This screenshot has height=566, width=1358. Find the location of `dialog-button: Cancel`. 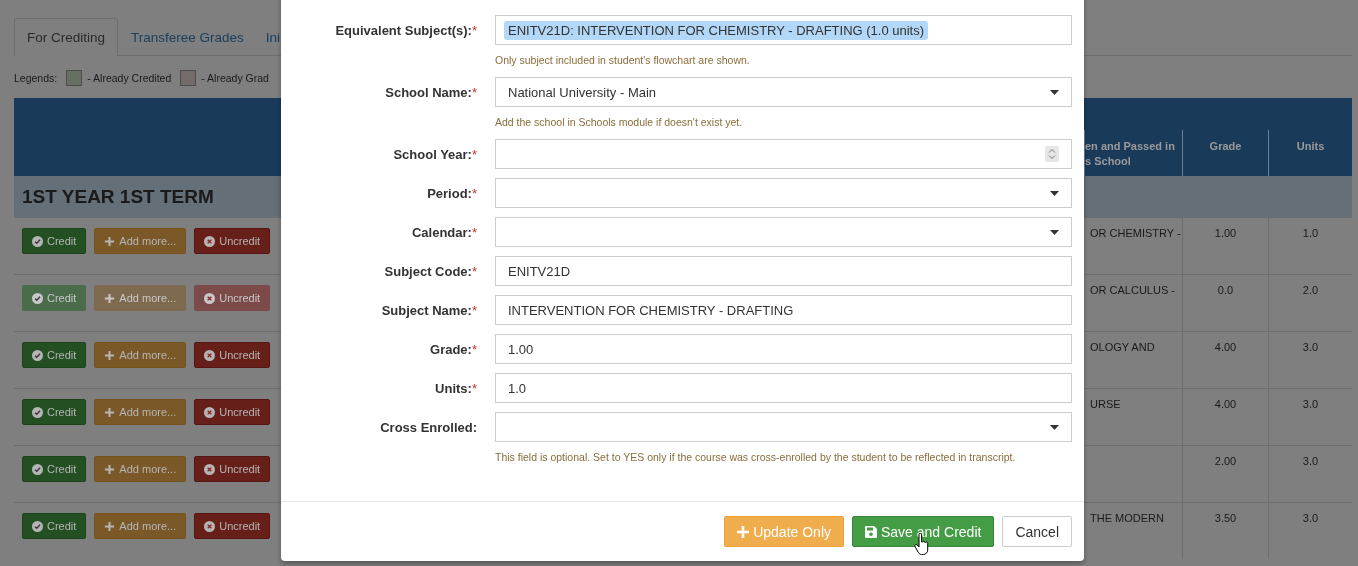

dialog-button: Cancel is located at coordinates (1037, 531).